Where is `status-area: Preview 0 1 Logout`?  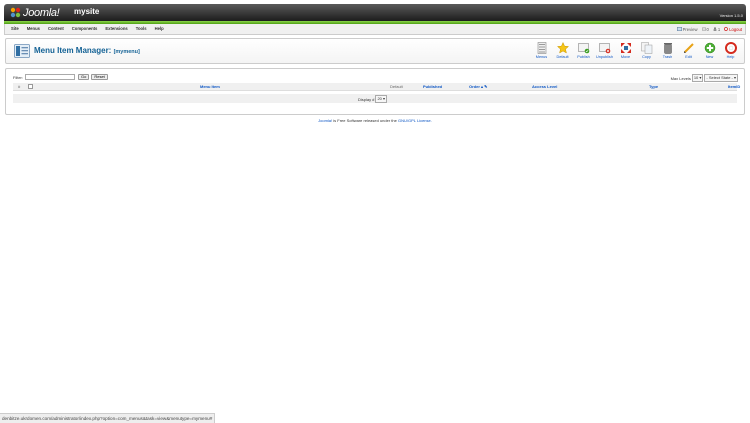 status-area: Preview 0 1 Logout is located at coordinates (707, 29).